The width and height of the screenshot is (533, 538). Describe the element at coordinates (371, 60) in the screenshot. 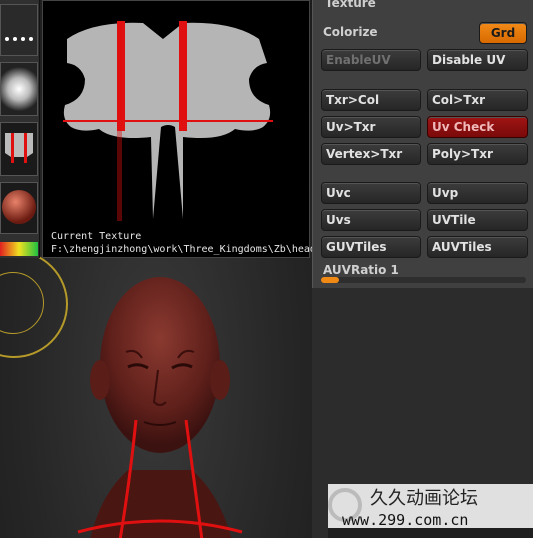

I see `enable-uv-button: EnableUV` at that location.